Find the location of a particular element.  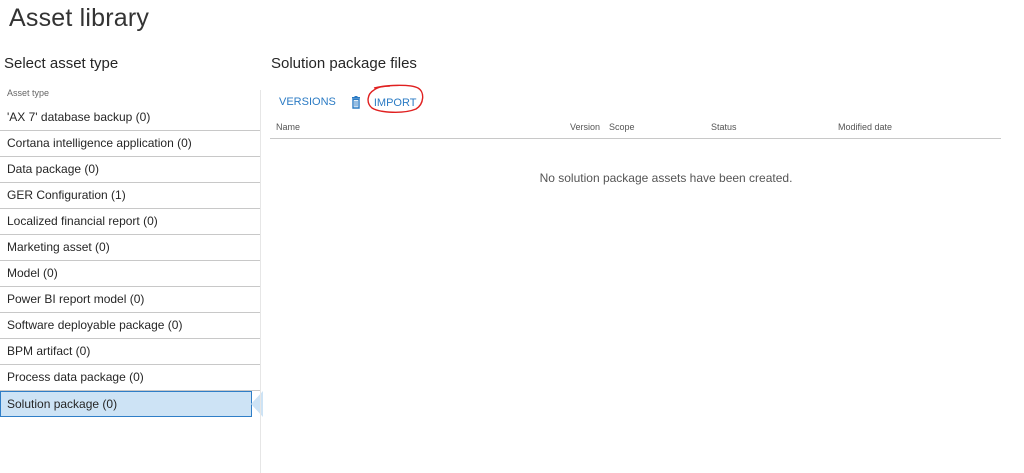

asset-type-item: GER Configuration (1) is located at coordinates (130, 196).